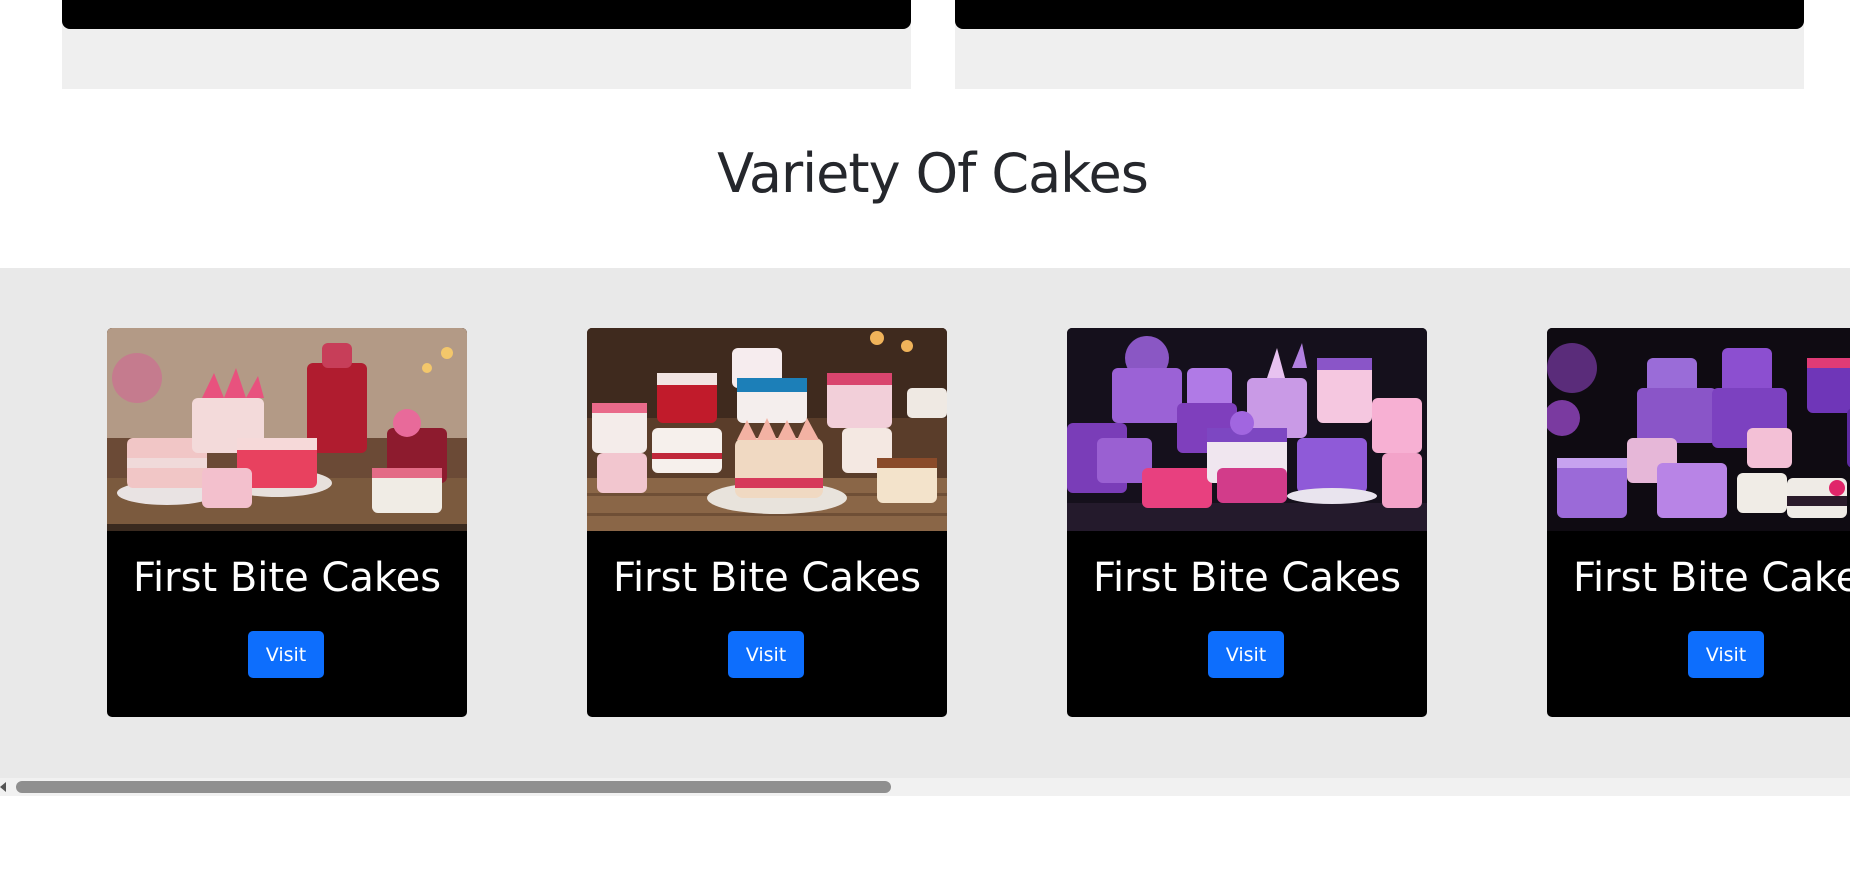 Image resolution: width=1850 pixels, height=881 pixels. What do you see at coordinates (1379, 14) in the screenshot?
I see `top-card-right-footer` at bounding box center [1379, 14].